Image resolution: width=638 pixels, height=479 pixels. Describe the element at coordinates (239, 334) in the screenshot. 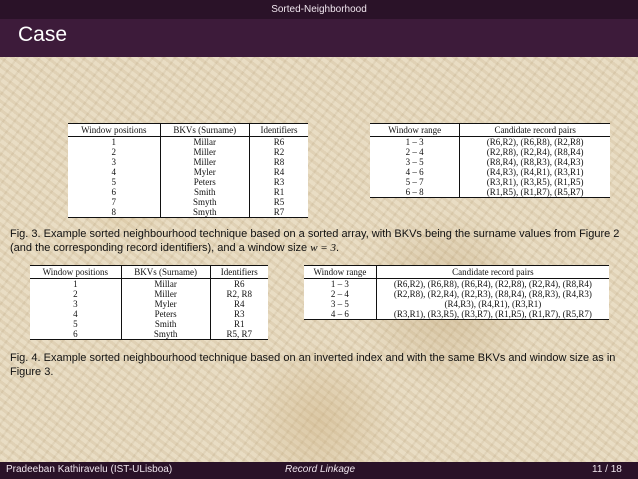

I see `table-cell: R5, R7` at that location.